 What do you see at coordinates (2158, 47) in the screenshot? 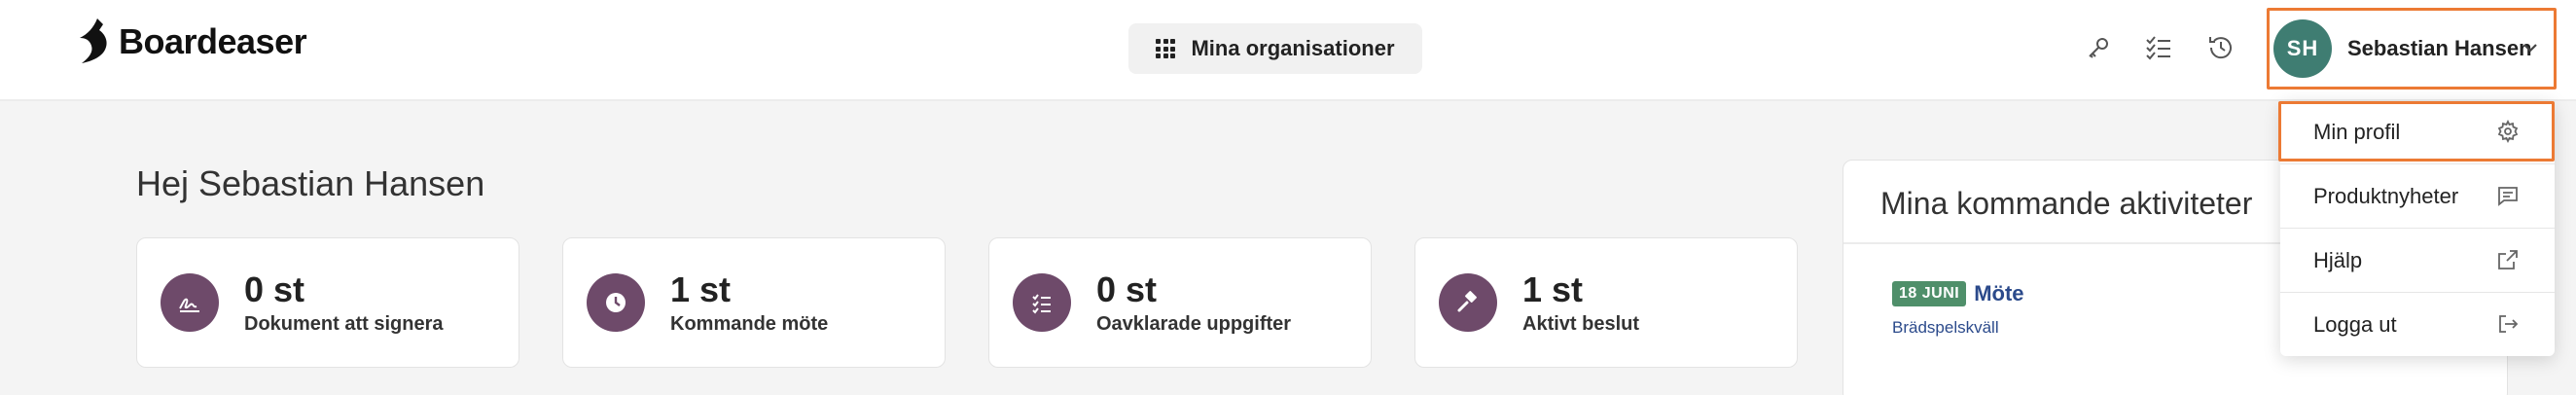
I see `checklist-icon` at bounding box center [2158, 47].